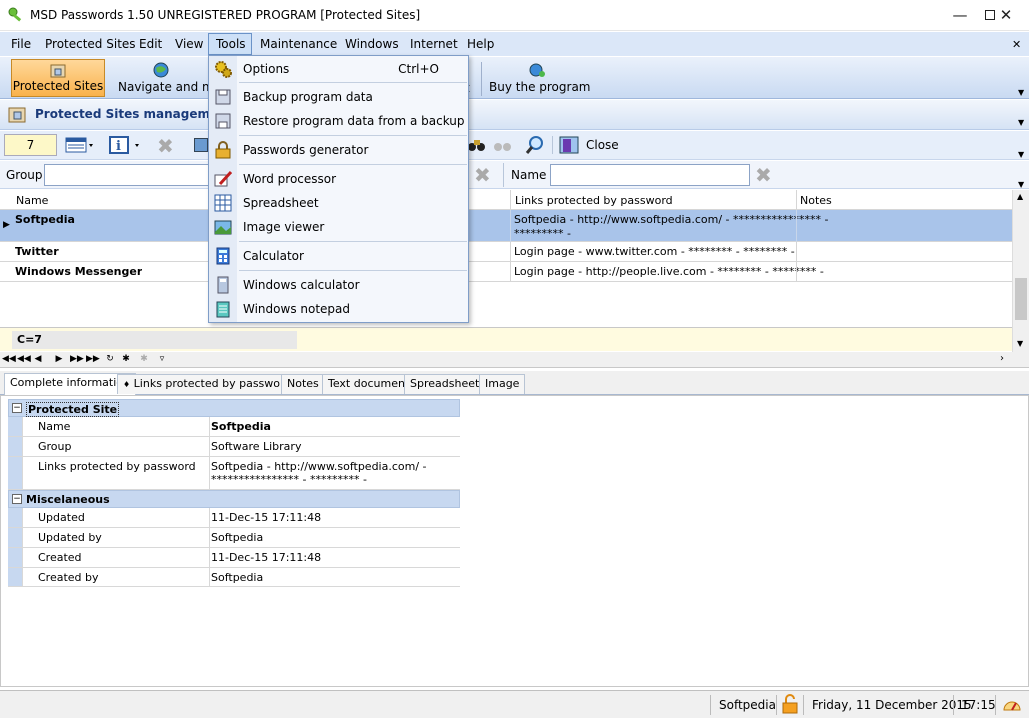  Describe the element at coordinates (1021, 299) in the screenshot. I see `scroll-thumb` at that location.